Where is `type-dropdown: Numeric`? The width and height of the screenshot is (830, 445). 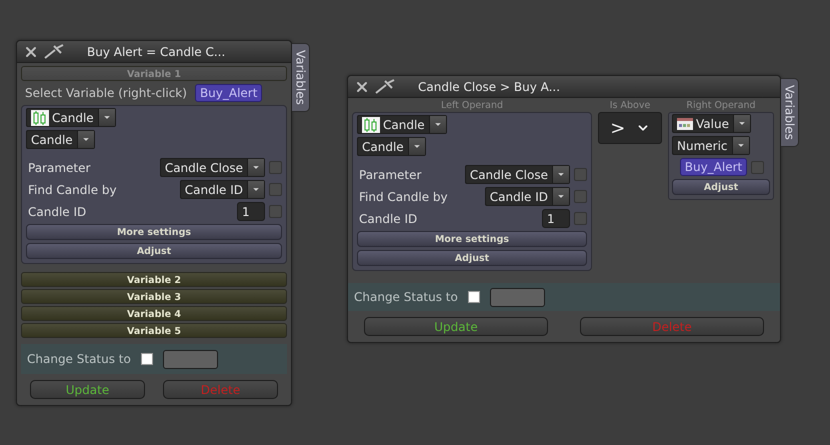 type-dropdown: Numeric is located at coordinates (711, 145).